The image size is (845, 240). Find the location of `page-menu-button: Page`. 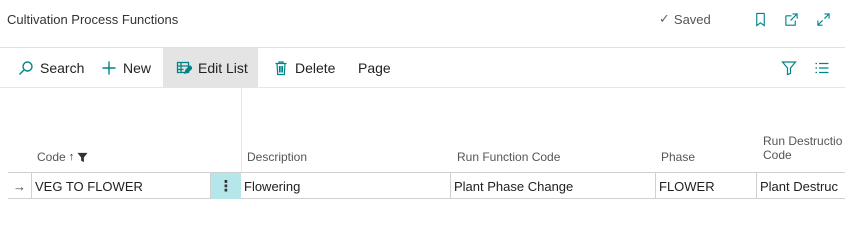

page-menu-button: Page is located at coordinates (374, 67).